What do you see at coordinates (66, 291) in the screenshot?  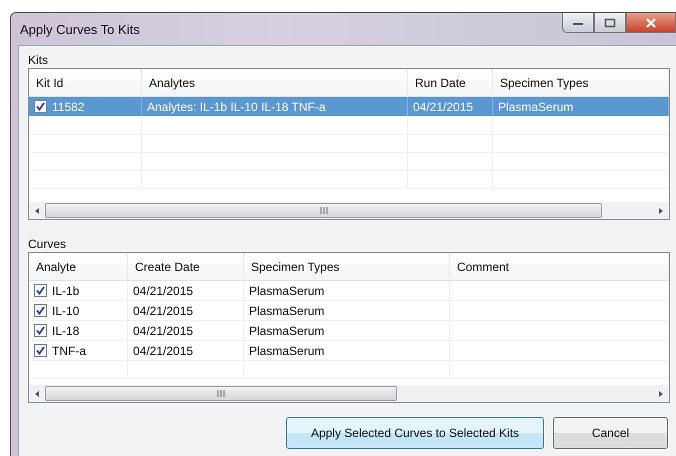 I see `table-cell: IL-1b` at bounding box center [66, 291].